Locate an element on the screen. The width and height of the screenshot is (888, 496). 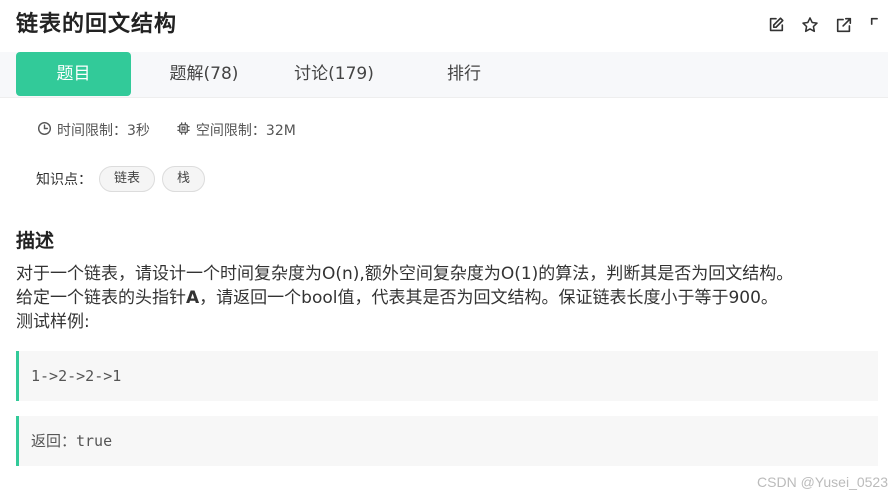
chip-icon is located at coordinates (183, 130).